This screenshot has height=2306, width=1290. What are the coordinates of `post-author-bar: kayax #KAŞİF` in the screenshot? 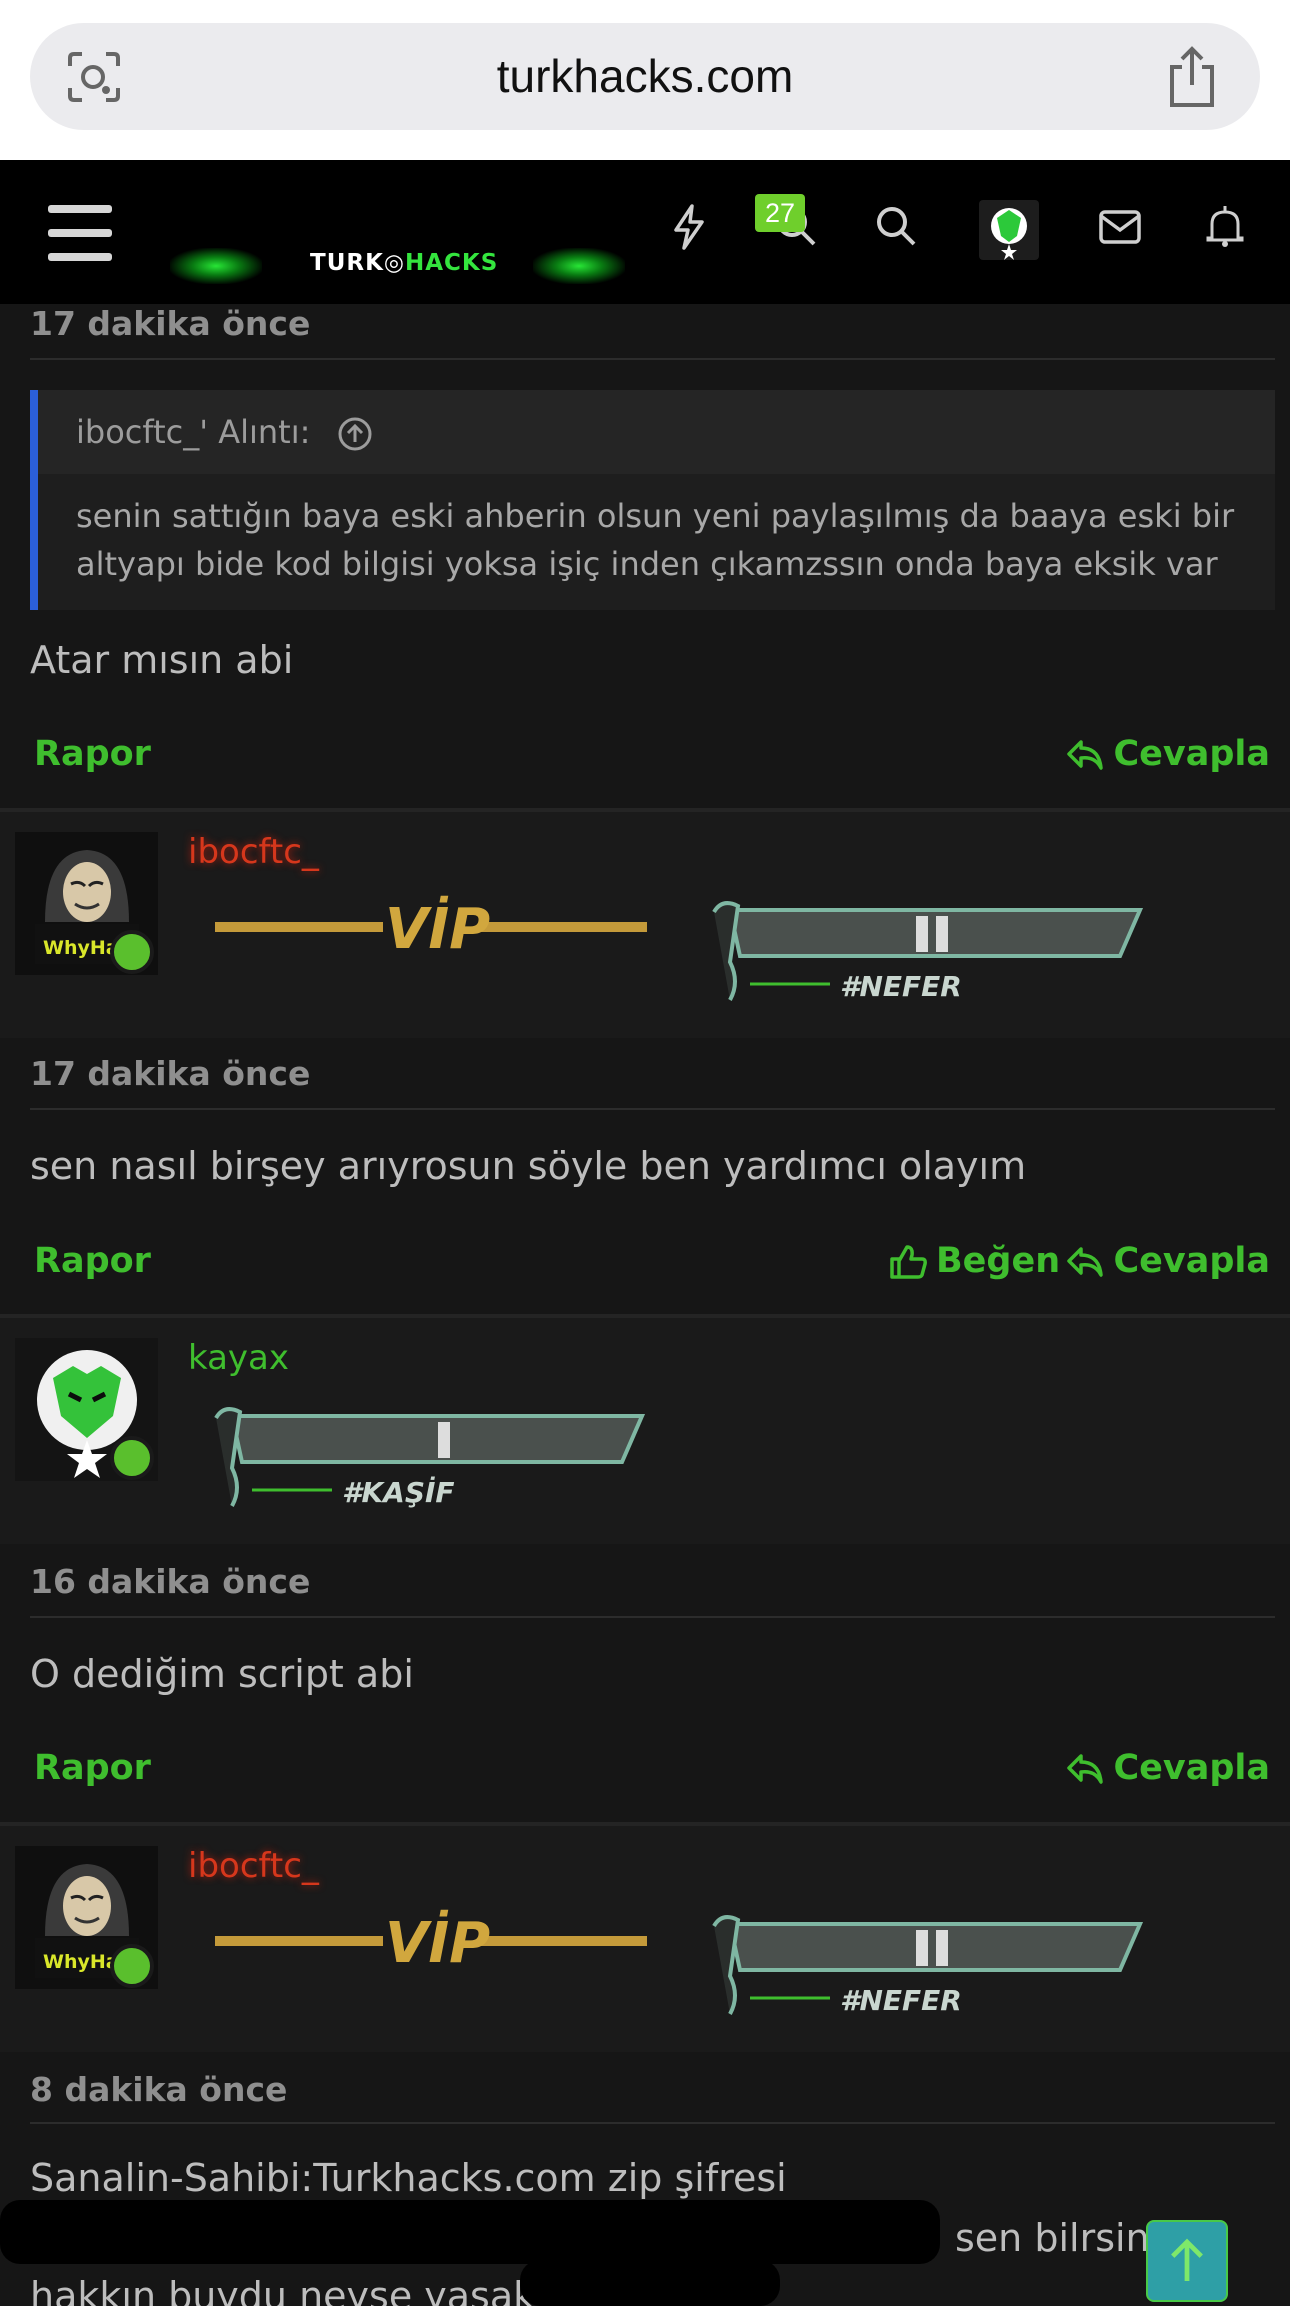 It's located at (645, 1431).